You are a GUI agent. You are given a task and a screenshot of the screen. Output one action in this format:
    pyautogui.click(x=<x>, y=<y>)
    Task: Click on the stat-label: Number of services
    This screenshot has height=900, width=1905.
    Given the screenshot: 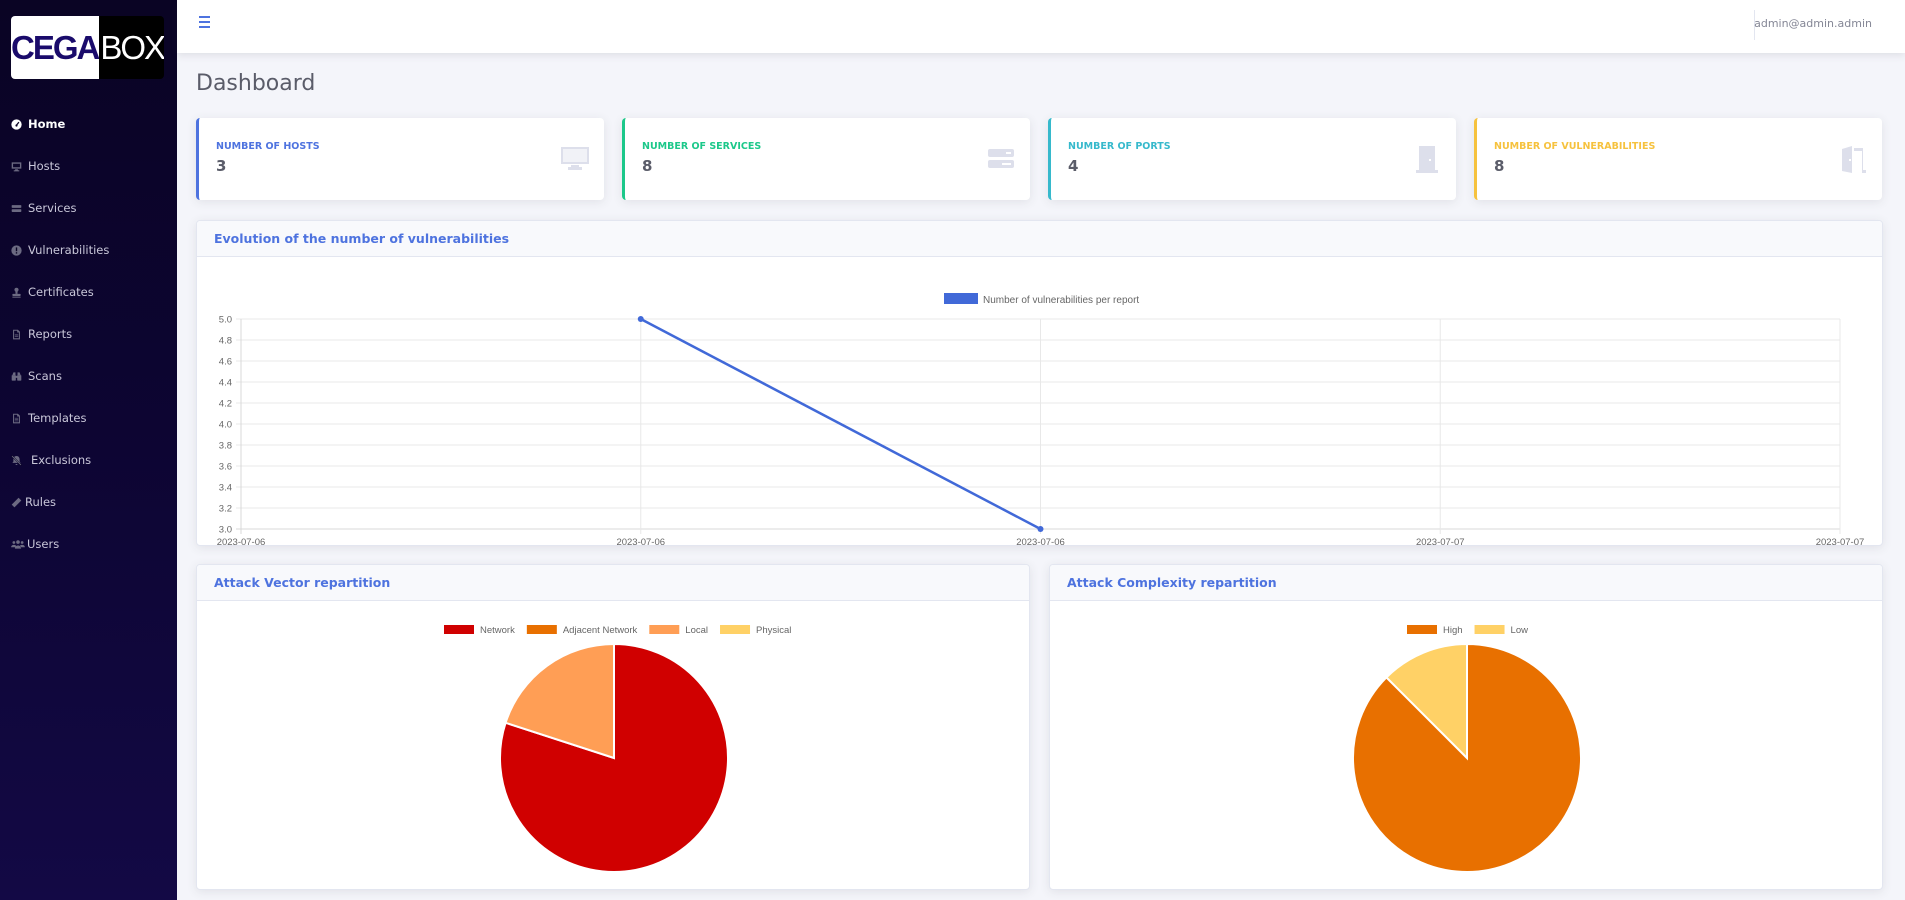 What is the action you would take?
    pyautogui.click(x=702, y=146)
    